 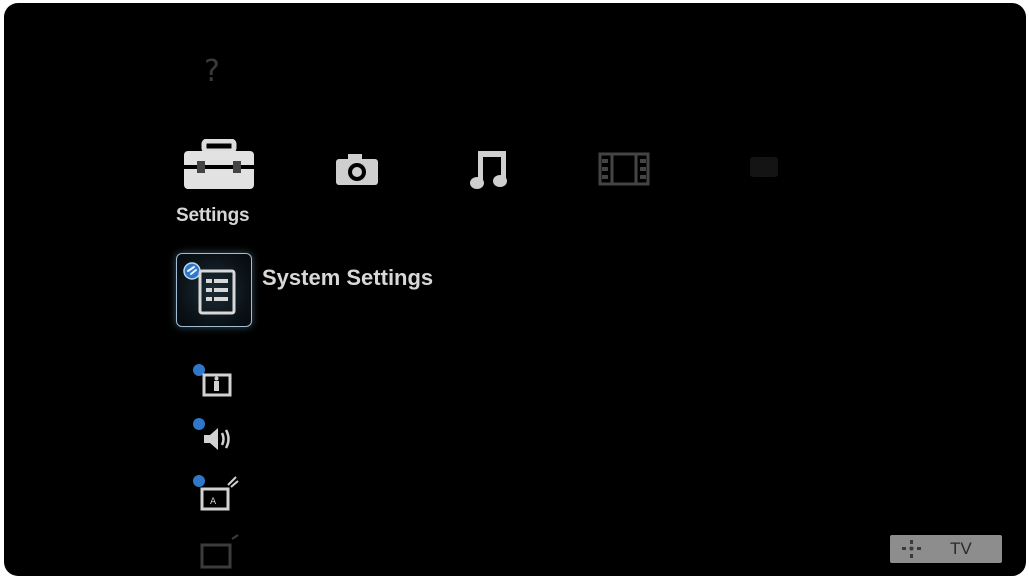 I want to click on list-item-channel: A, so click(x=216, y=493).